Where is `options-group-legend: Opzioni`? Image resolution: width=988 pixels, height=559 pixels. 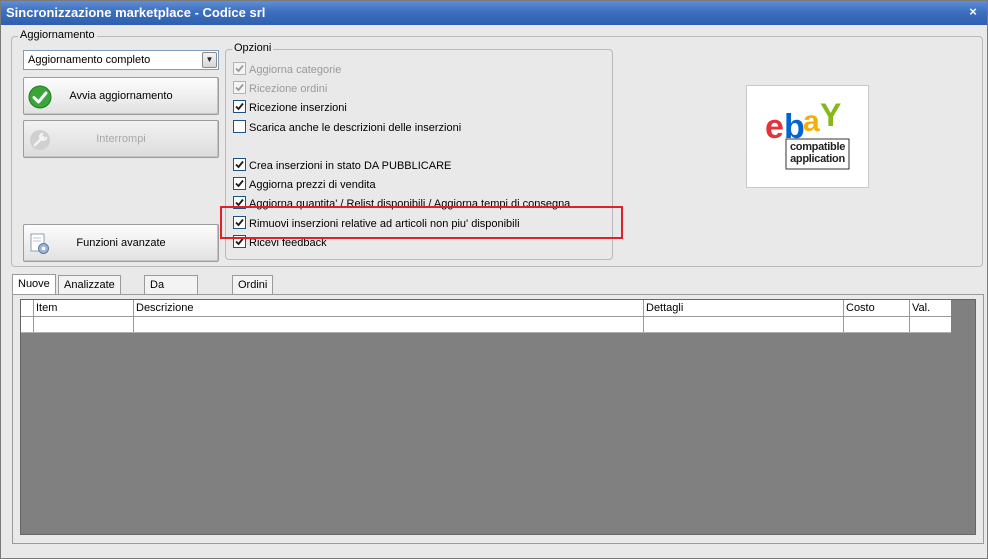
options-group-legend: Opzioni is located at coordinates (253, 48).